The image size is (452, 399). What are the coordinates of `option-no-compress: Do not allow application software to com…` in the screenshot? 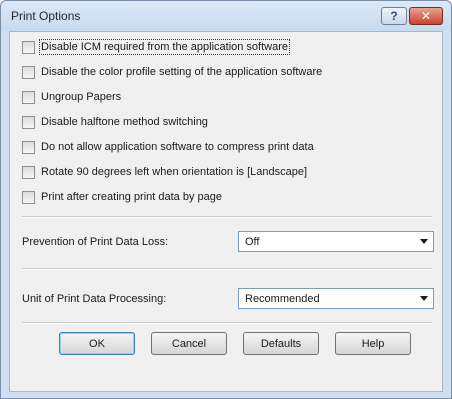 It's located at (168, 147).